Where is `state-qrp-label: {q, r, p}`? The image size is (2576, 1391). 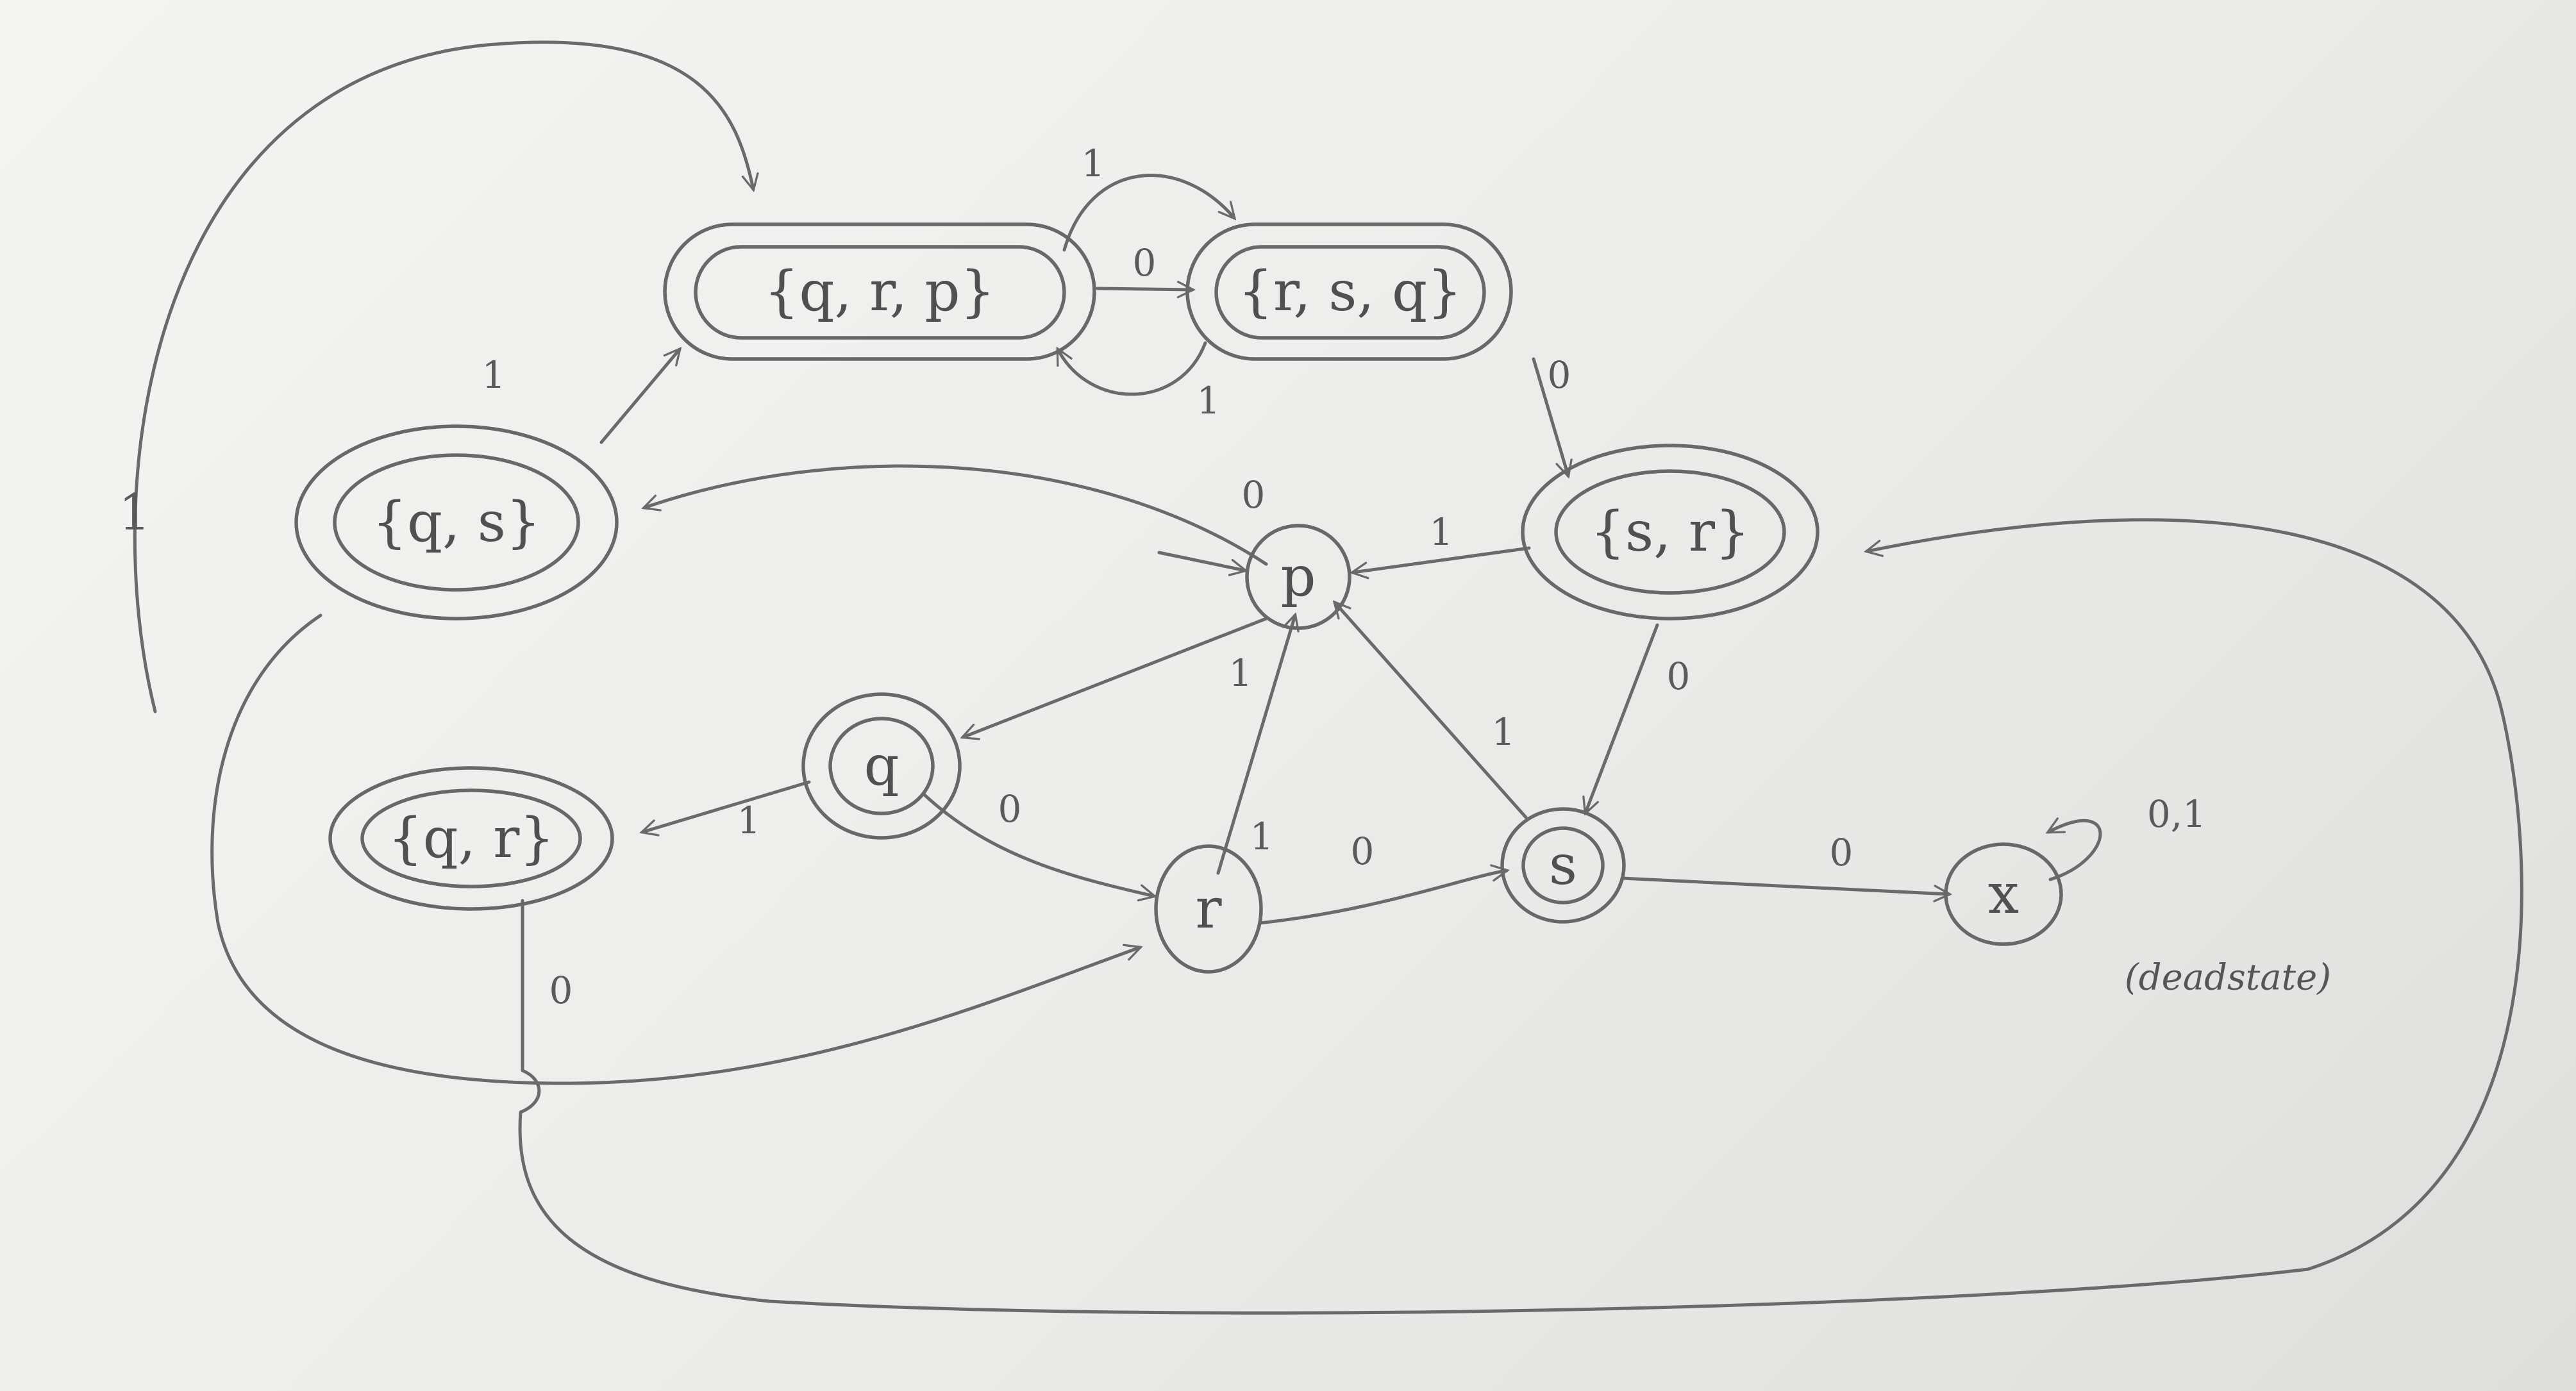 state-qrp-label: {q, r, p} is located at coordinates (880, 292).